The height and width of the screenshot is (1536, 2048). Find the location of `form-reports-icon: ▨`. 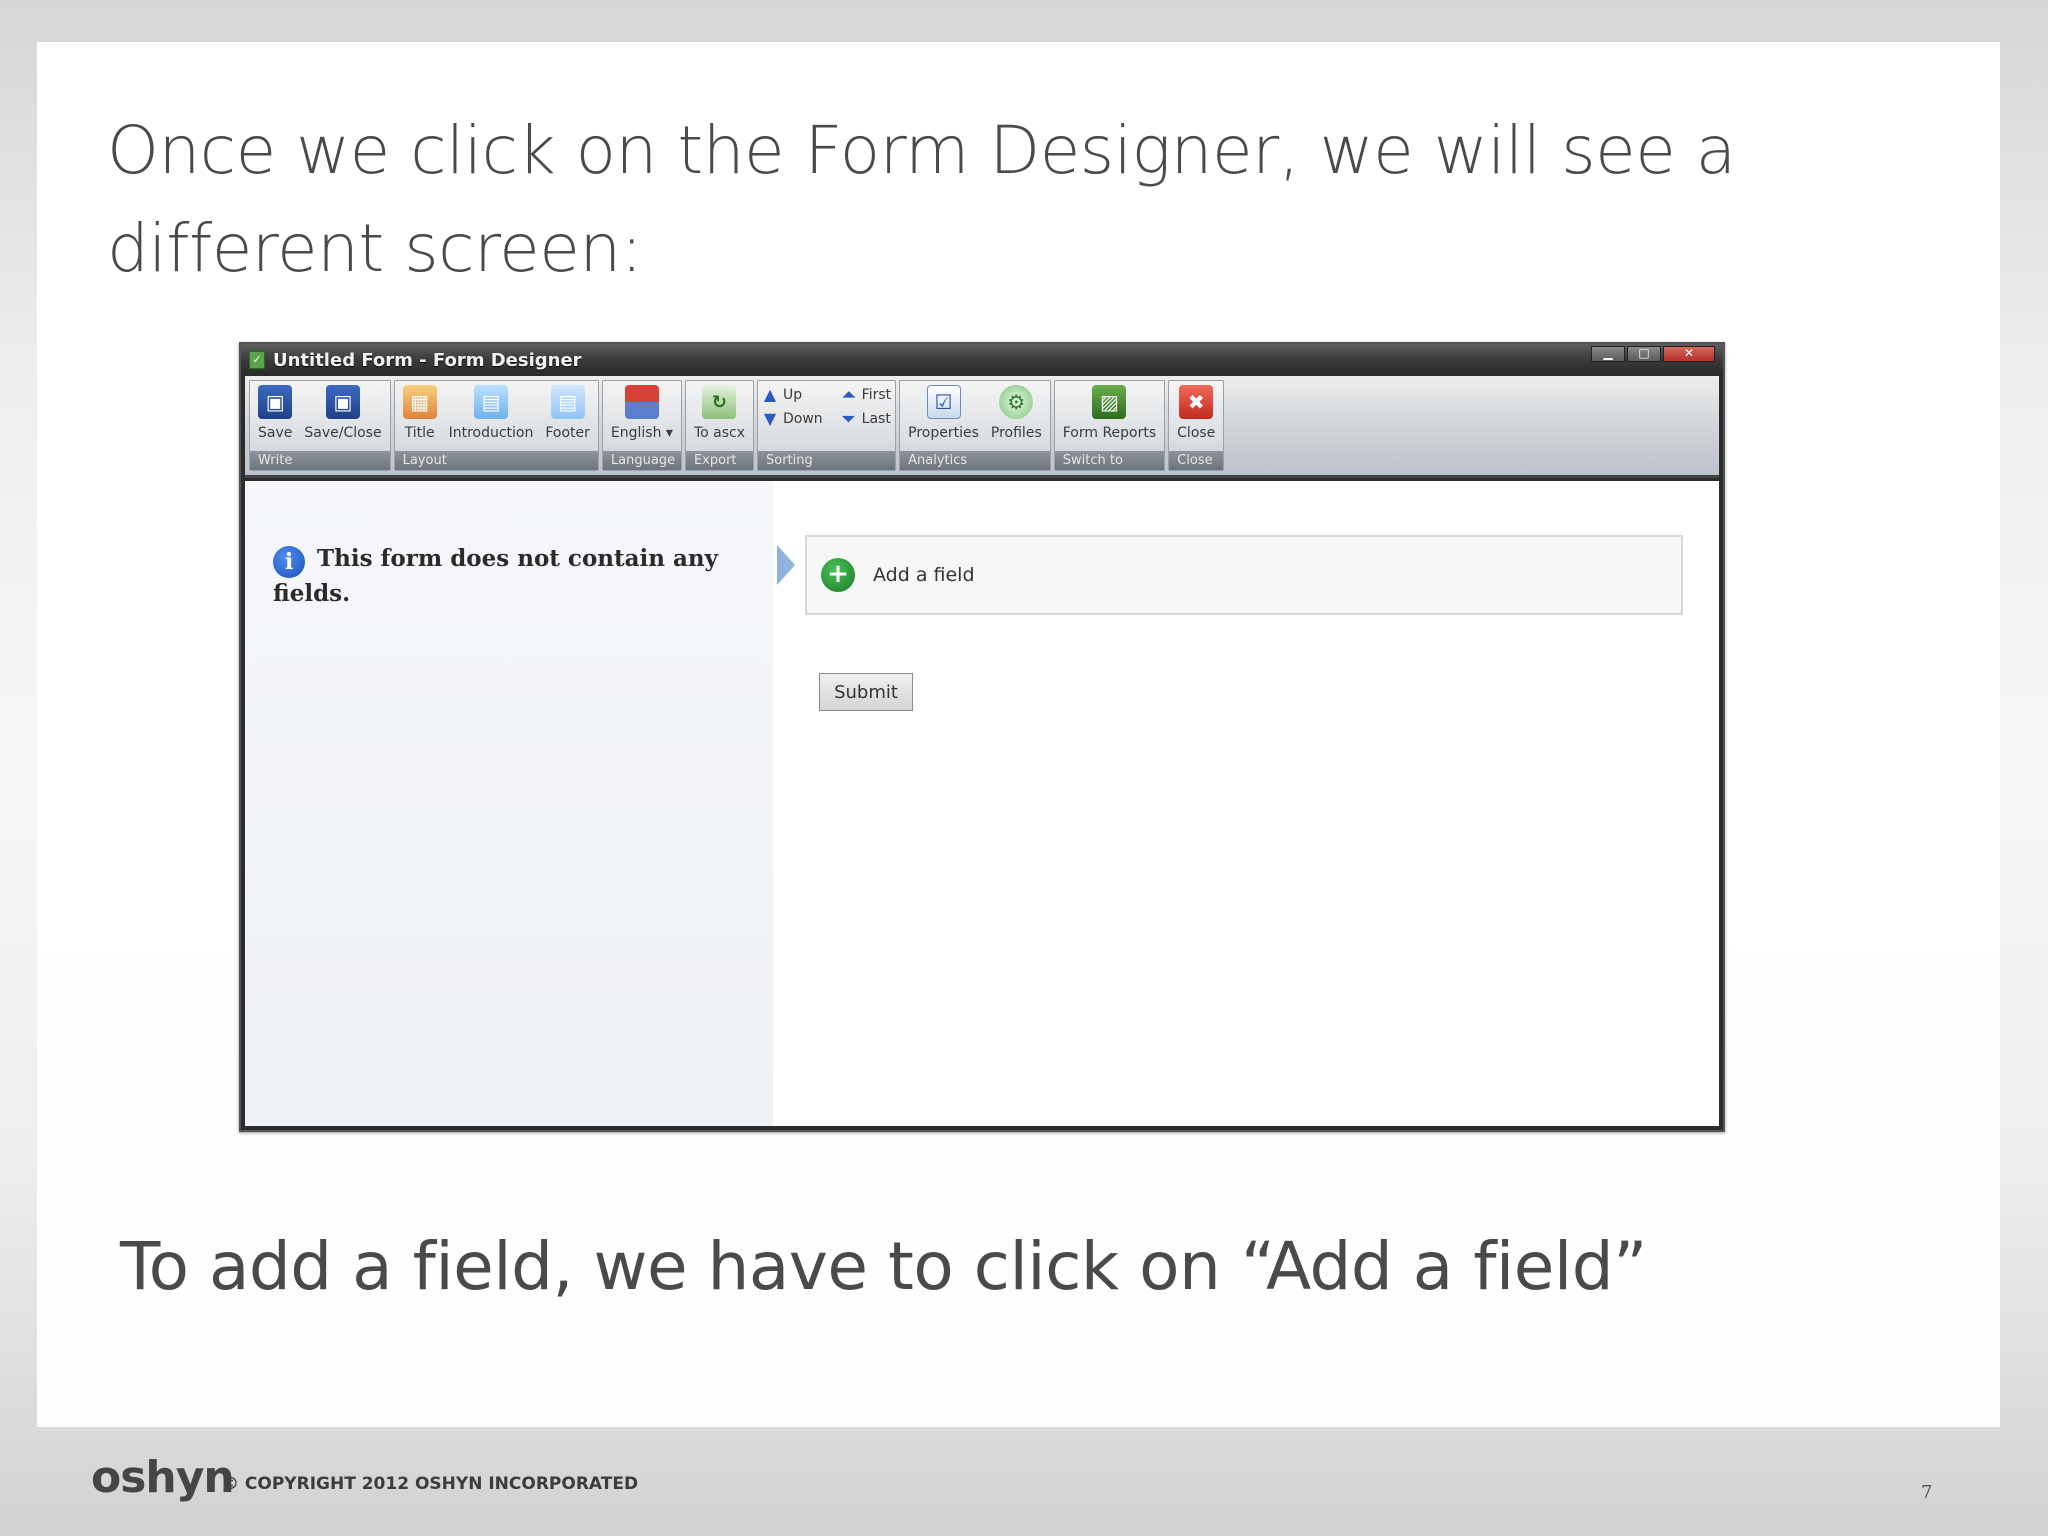

form-reports-icon: ▨ is located at coordinates (1109, 402).